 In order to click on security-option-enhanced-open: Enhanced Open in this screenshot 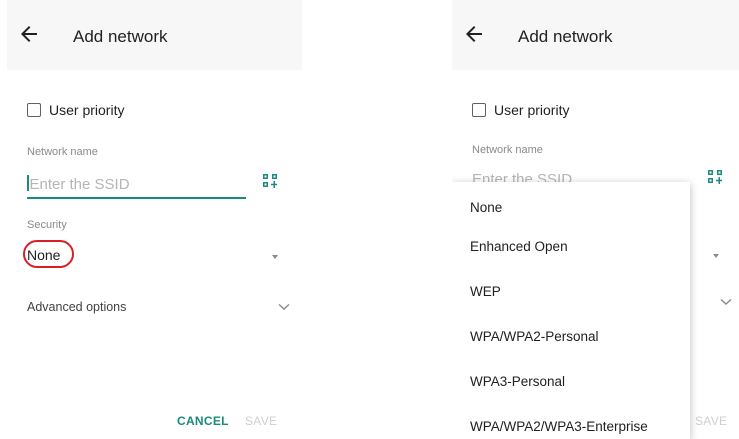, I will do `click(571, 246)`.